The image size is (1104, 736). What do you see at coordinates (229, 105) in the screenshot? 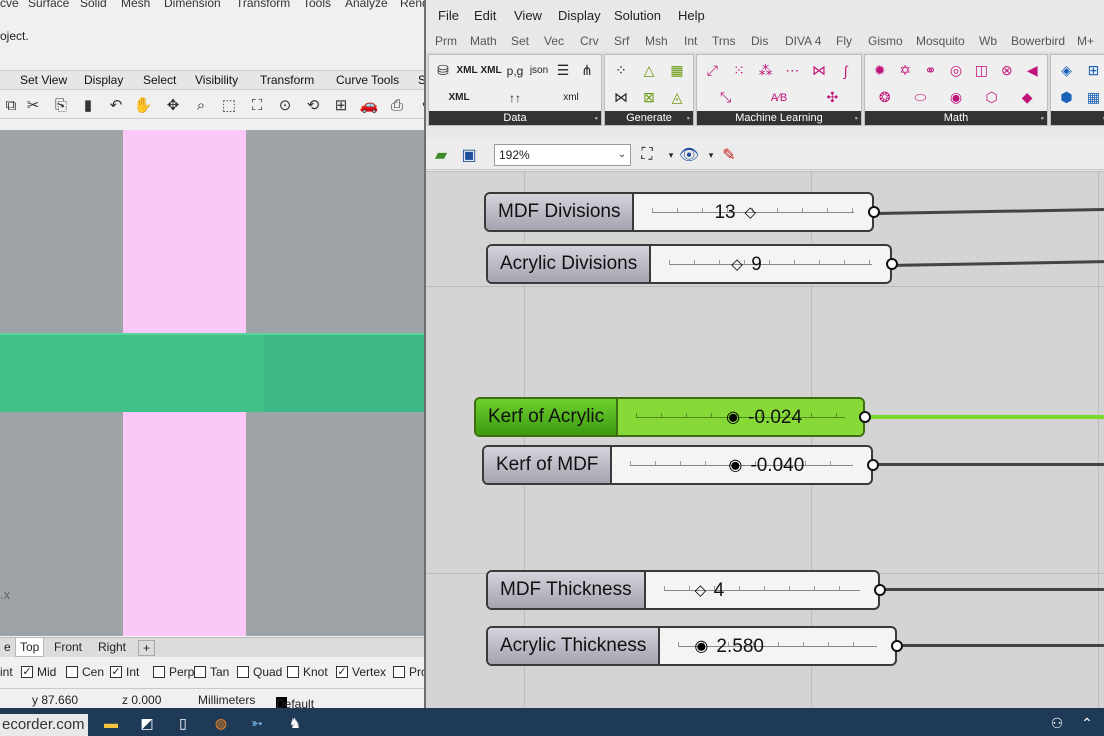
I see `zoom-window-icon: ⬚` at bounding box center [229, 105].